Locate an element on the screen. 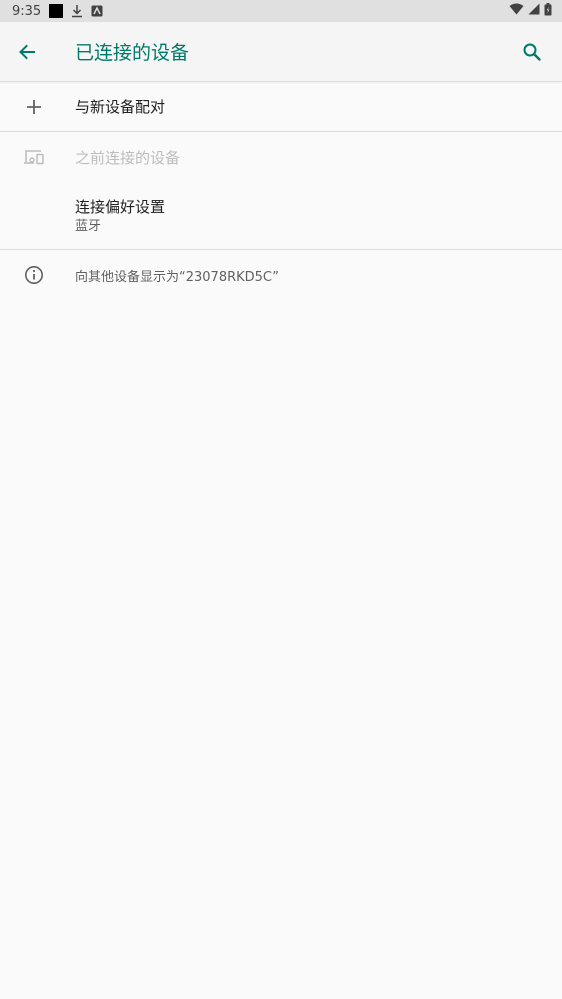  notification-icon is located at coordinates (56, 11).